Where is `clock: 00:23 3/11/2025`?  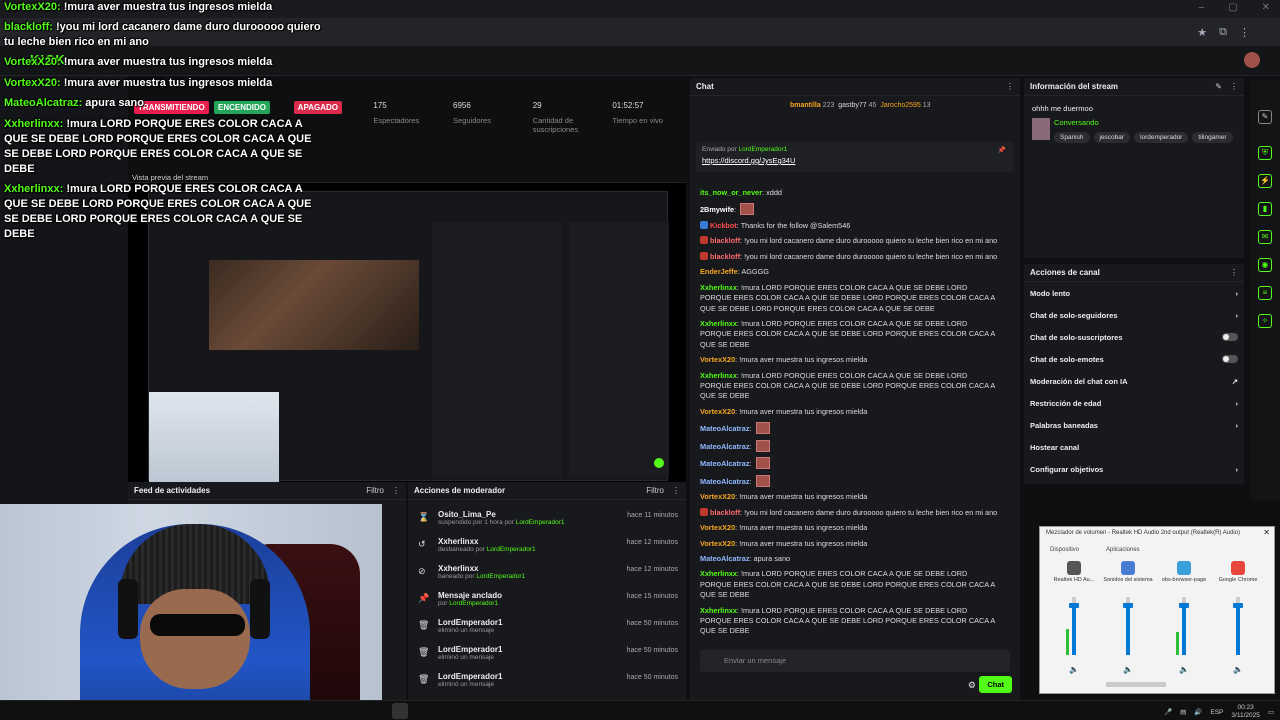 clock: 00:23 3/11/2025 is located at coordinates (1245, 712).